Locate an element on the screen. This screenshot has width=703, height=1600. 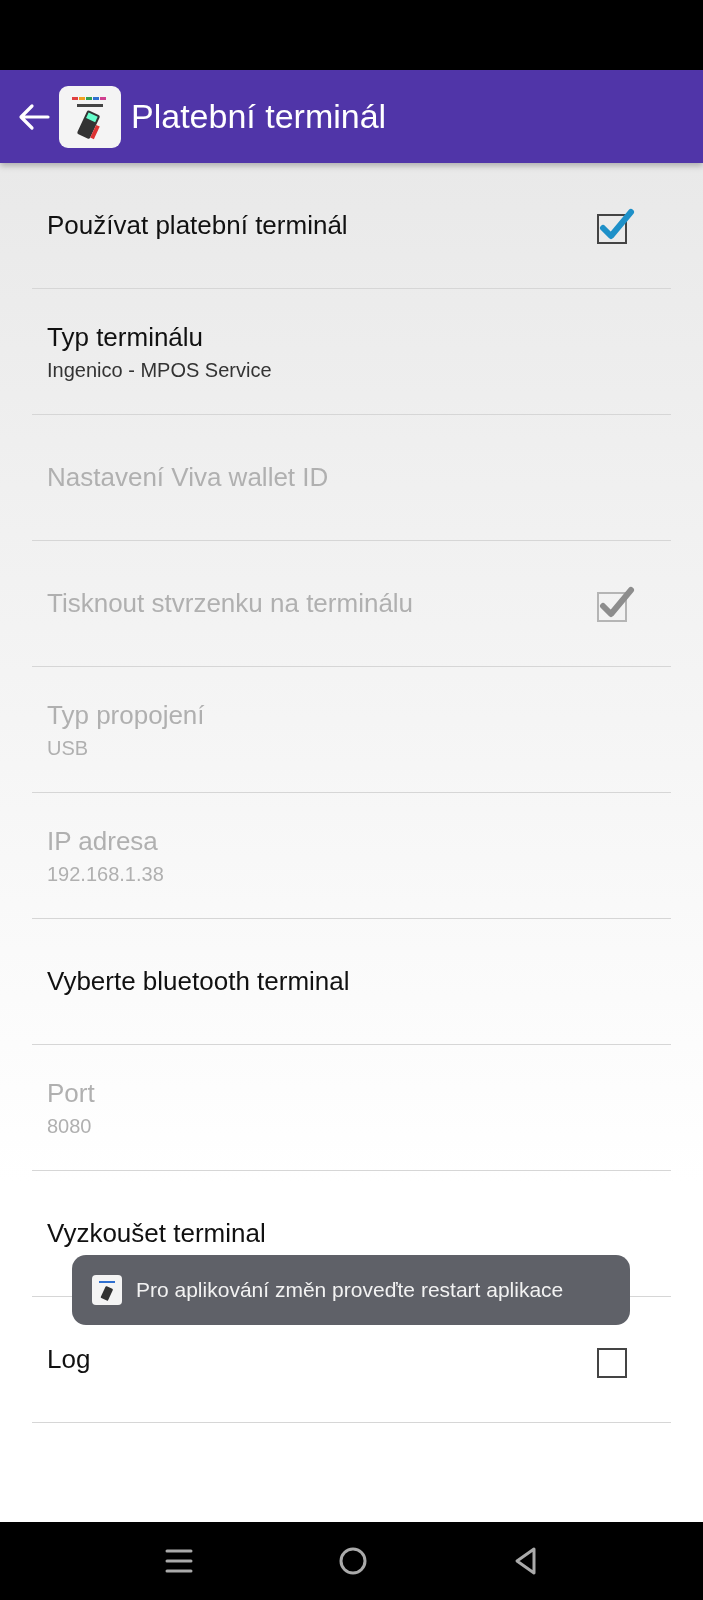
menu-icon is located at coordinates (178, 1561).